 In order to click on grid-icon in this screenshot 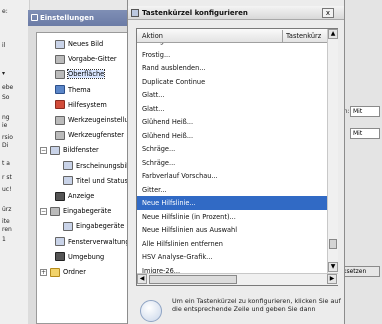, I will do `click(60, 59)`.